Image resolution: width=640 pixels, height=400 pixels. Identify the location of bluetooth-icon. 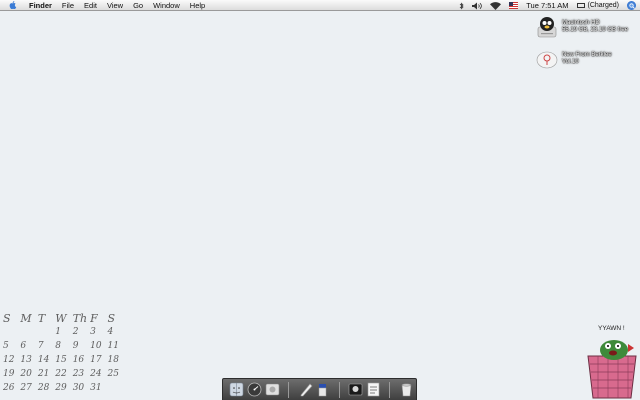
(461, 6).